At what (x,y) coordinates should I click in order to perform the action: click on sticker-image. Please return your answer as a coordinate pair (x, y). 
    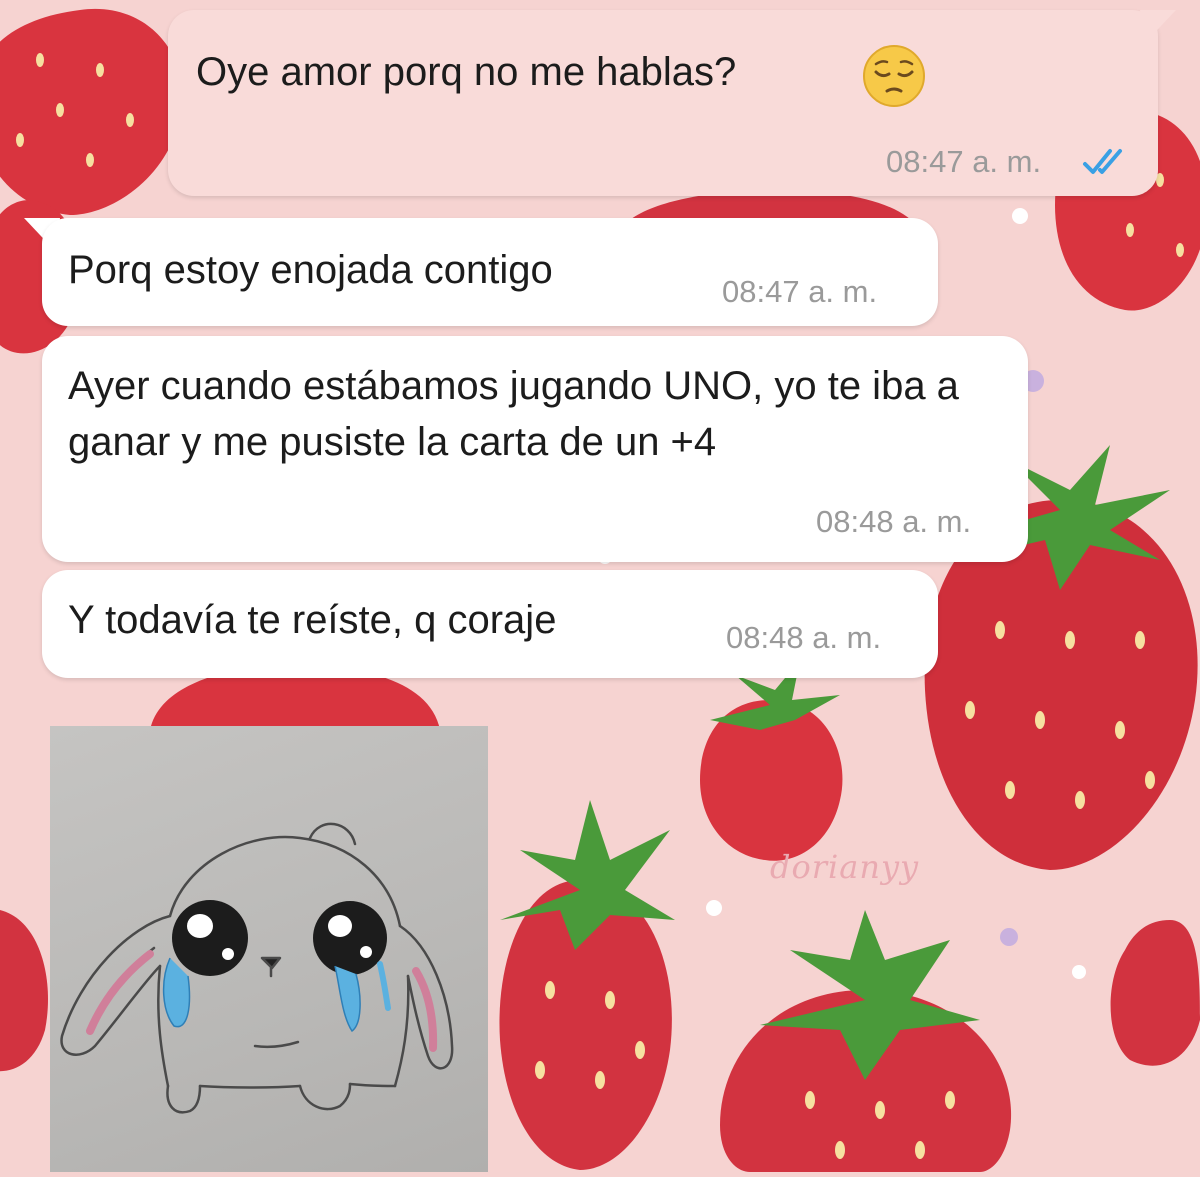
    Looking at the image, I should click on (269, 949).